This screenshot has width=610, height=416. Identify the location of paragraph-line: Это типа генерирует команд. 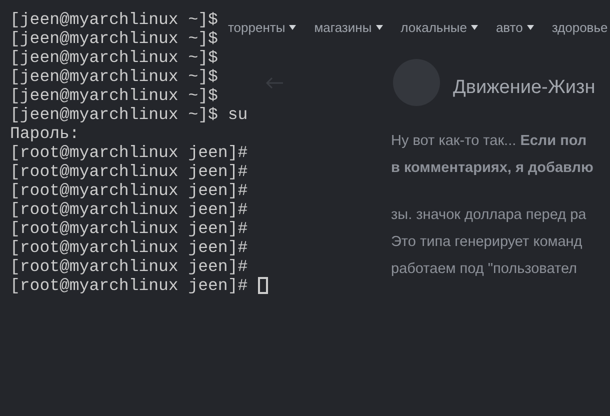
(487, 242).